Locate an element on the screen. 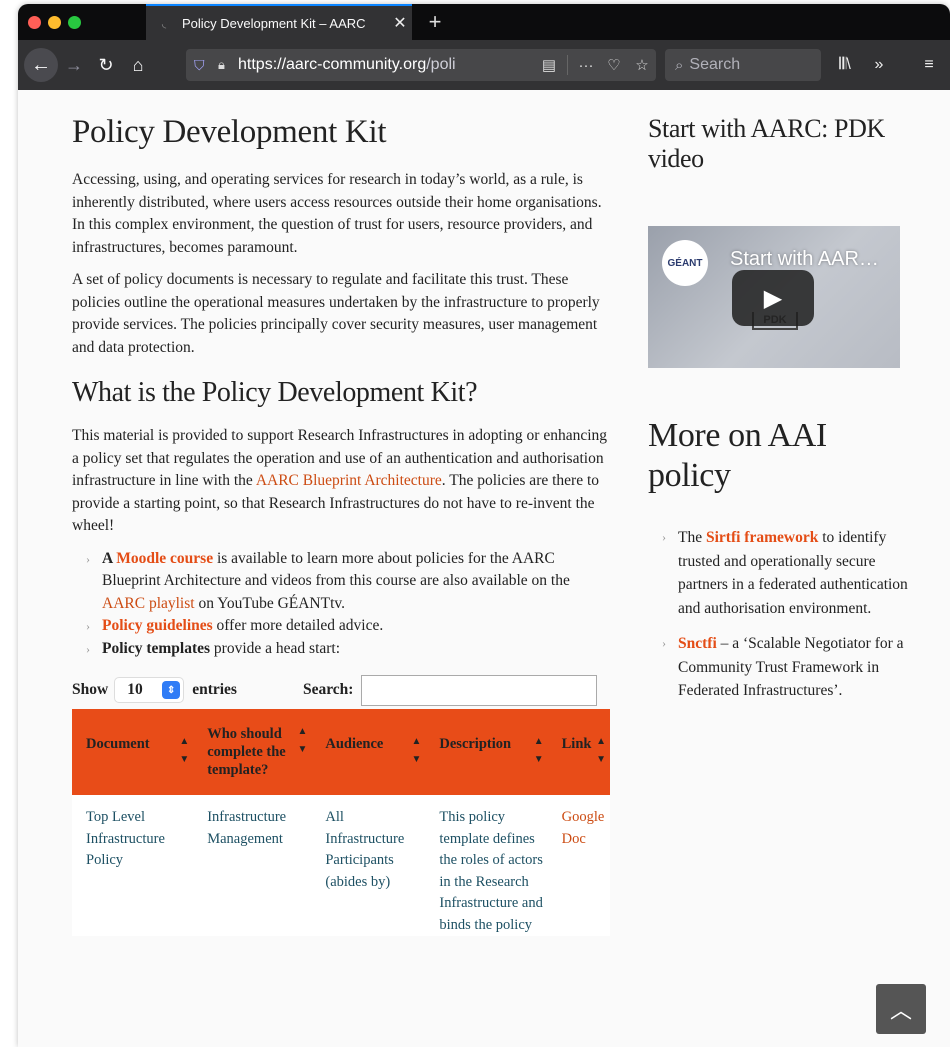  loading-icon: ◟ is located at coordinates (164, 23).